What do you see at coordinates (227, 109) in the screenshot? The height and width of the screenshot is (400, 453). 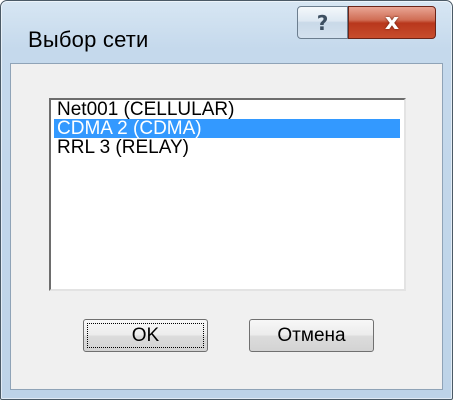 I see `list-item-net001: Net001 (CELLULAR)` at bounding box center [227, 109].